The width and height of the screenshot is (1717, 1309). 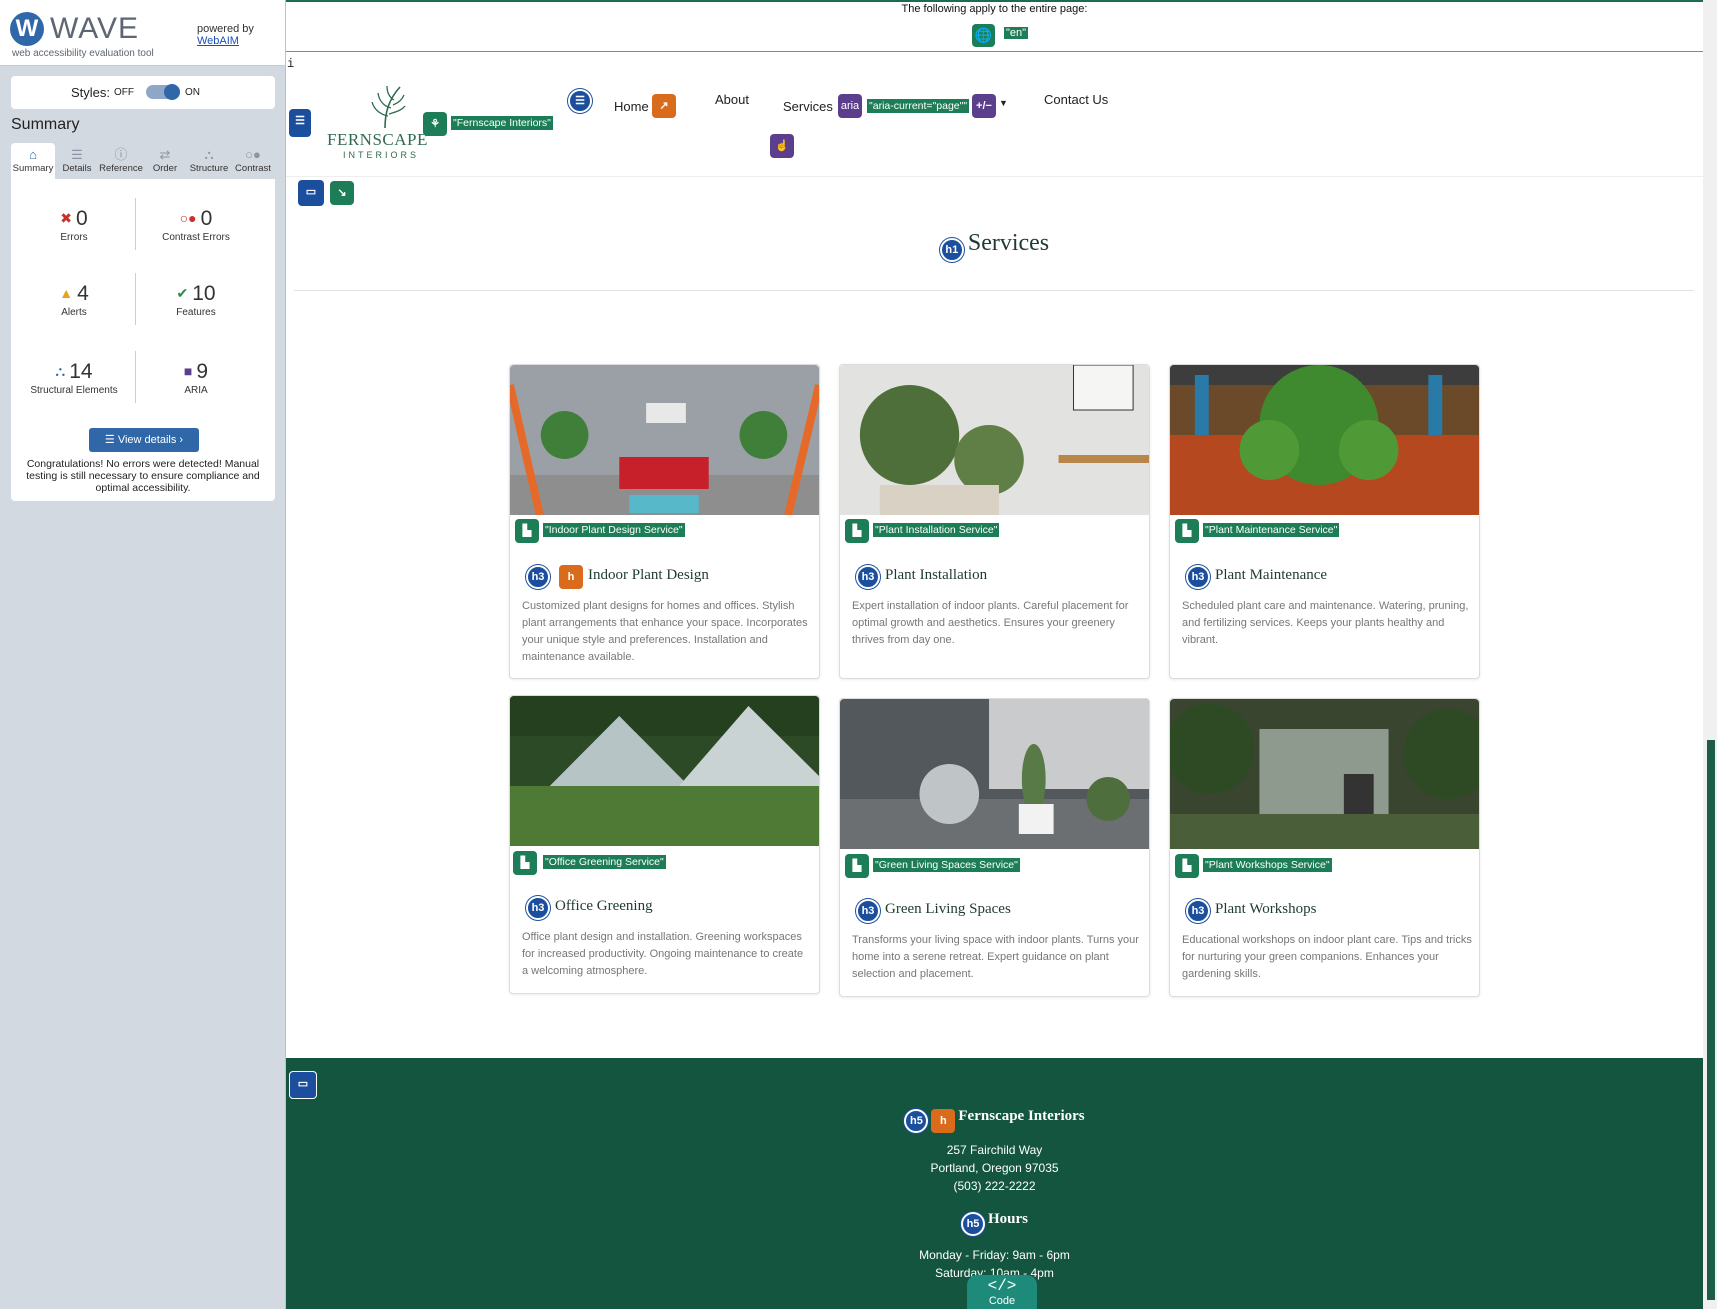 I want to click on service-title: Office Greening, so click(x=604, y=906).